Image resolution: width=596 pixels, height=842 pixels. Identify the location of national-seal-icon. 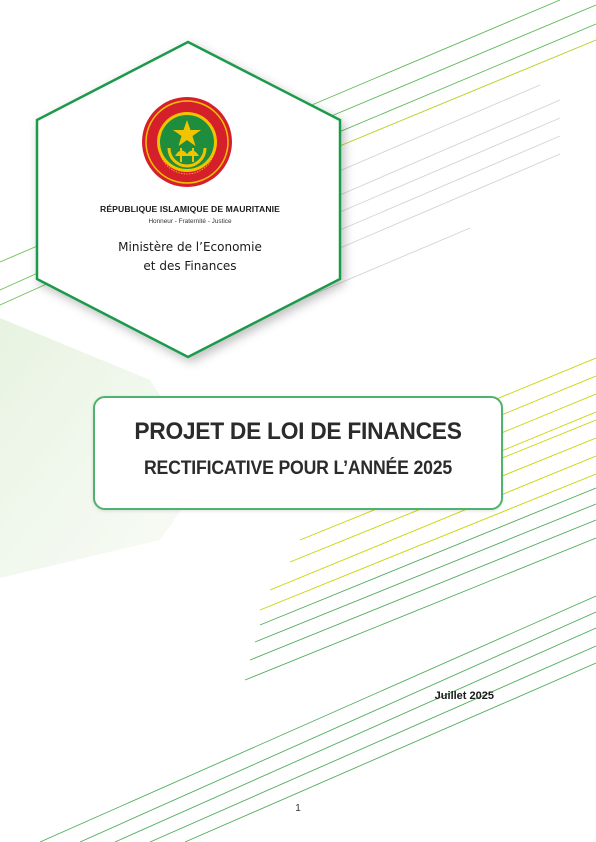
(187, 142).